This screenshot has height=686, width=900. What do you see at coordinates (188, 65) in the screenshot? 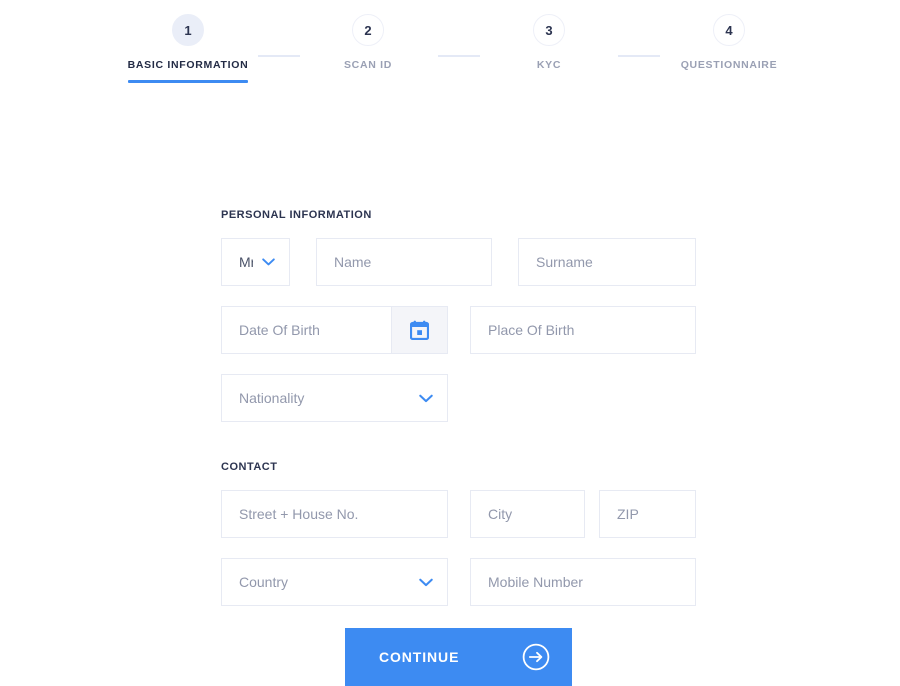
I see `step-label-1: BASIC INFORMATION` at bounding box center [188, 65].